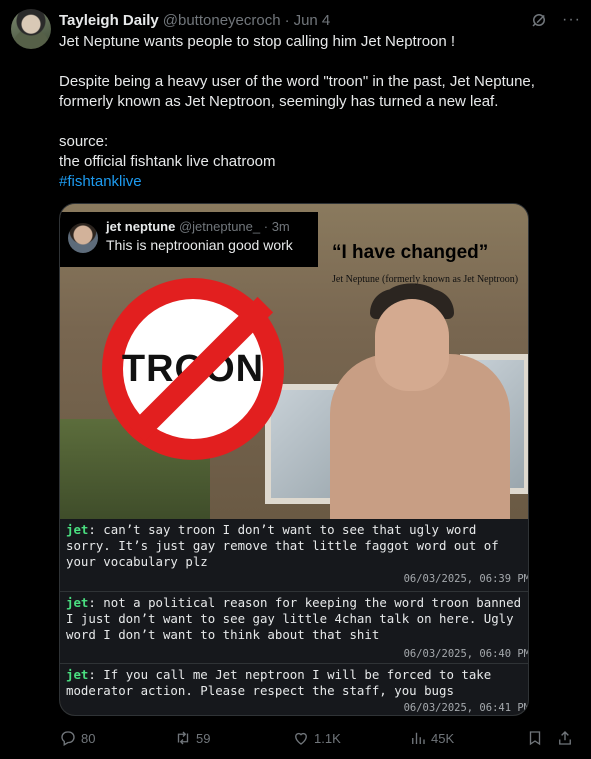 This screenshot has width=591, height=759. I want to click on bookmark-button, so click(535, 738).